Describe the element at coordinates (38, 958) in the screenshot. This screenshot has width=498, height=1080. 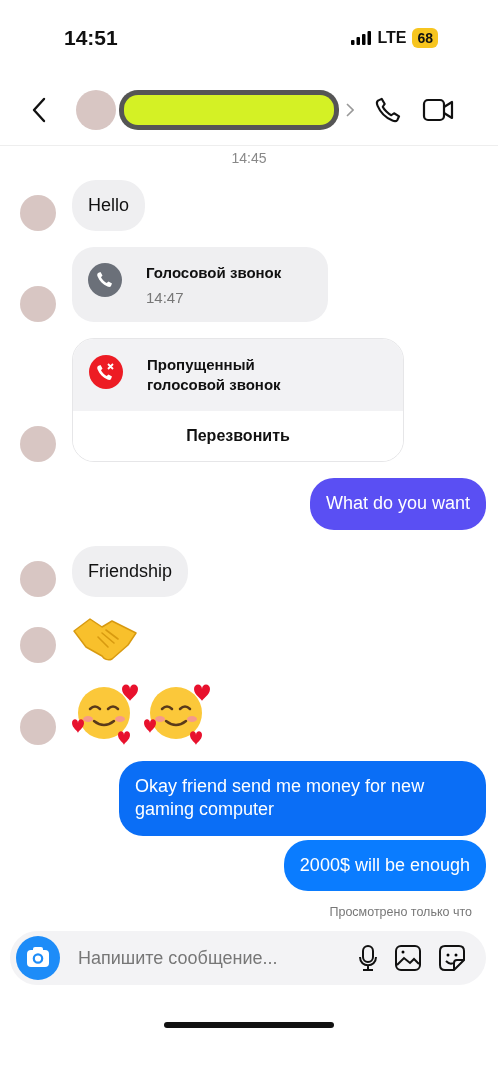
I see `camera-icon` at that location.